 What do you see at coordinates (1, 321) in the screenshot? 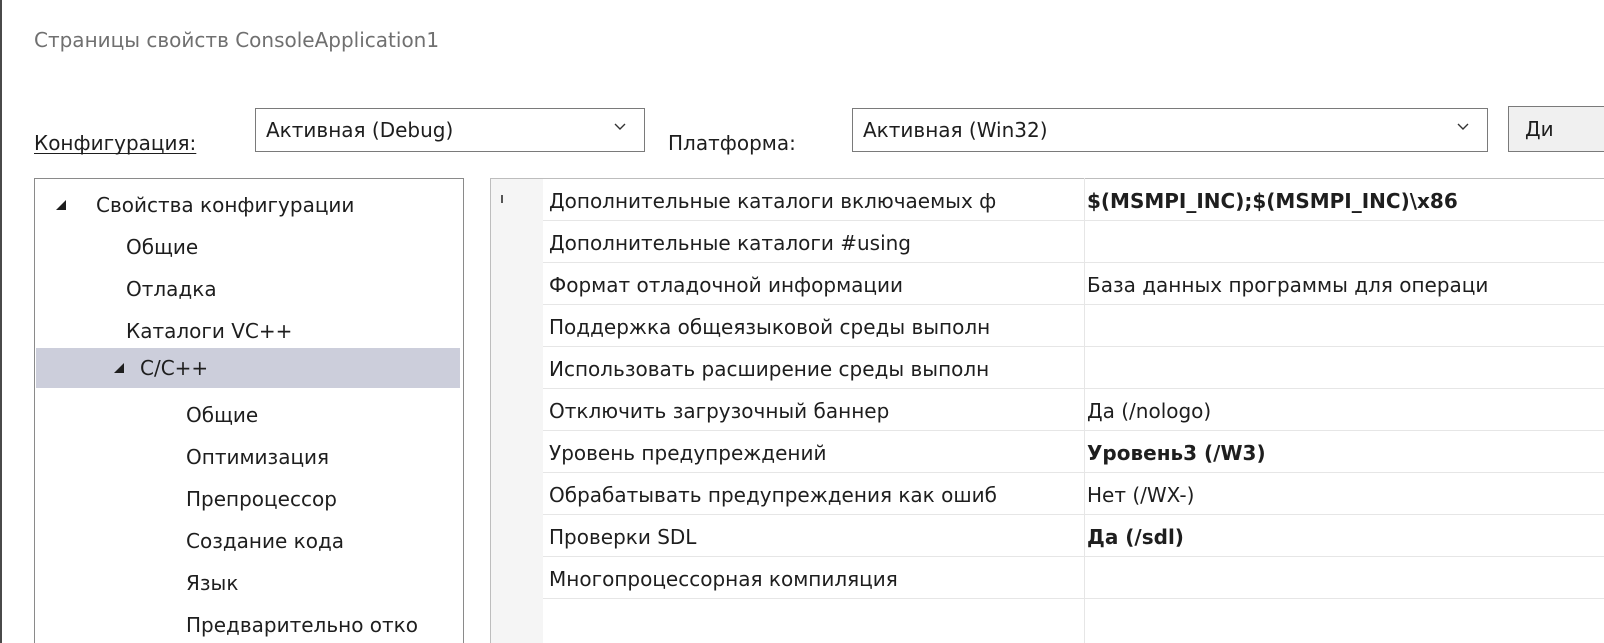
I see `window-left-border` at bounding box center [1, 321].